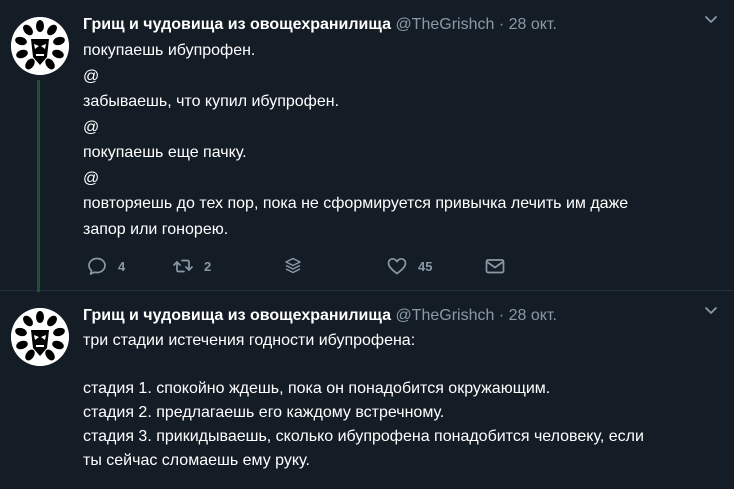 The image size is (734, 489). Describe the element at coordinates (165, 152) in the screenshot. I see `tweet-text-line: покупаешь еще пачку.` at that location.